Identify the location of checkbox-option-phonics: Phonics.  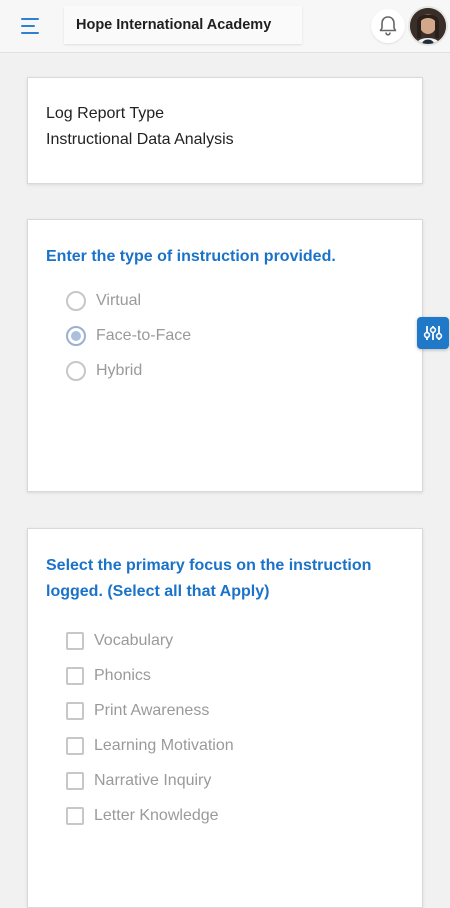
(108, 676).